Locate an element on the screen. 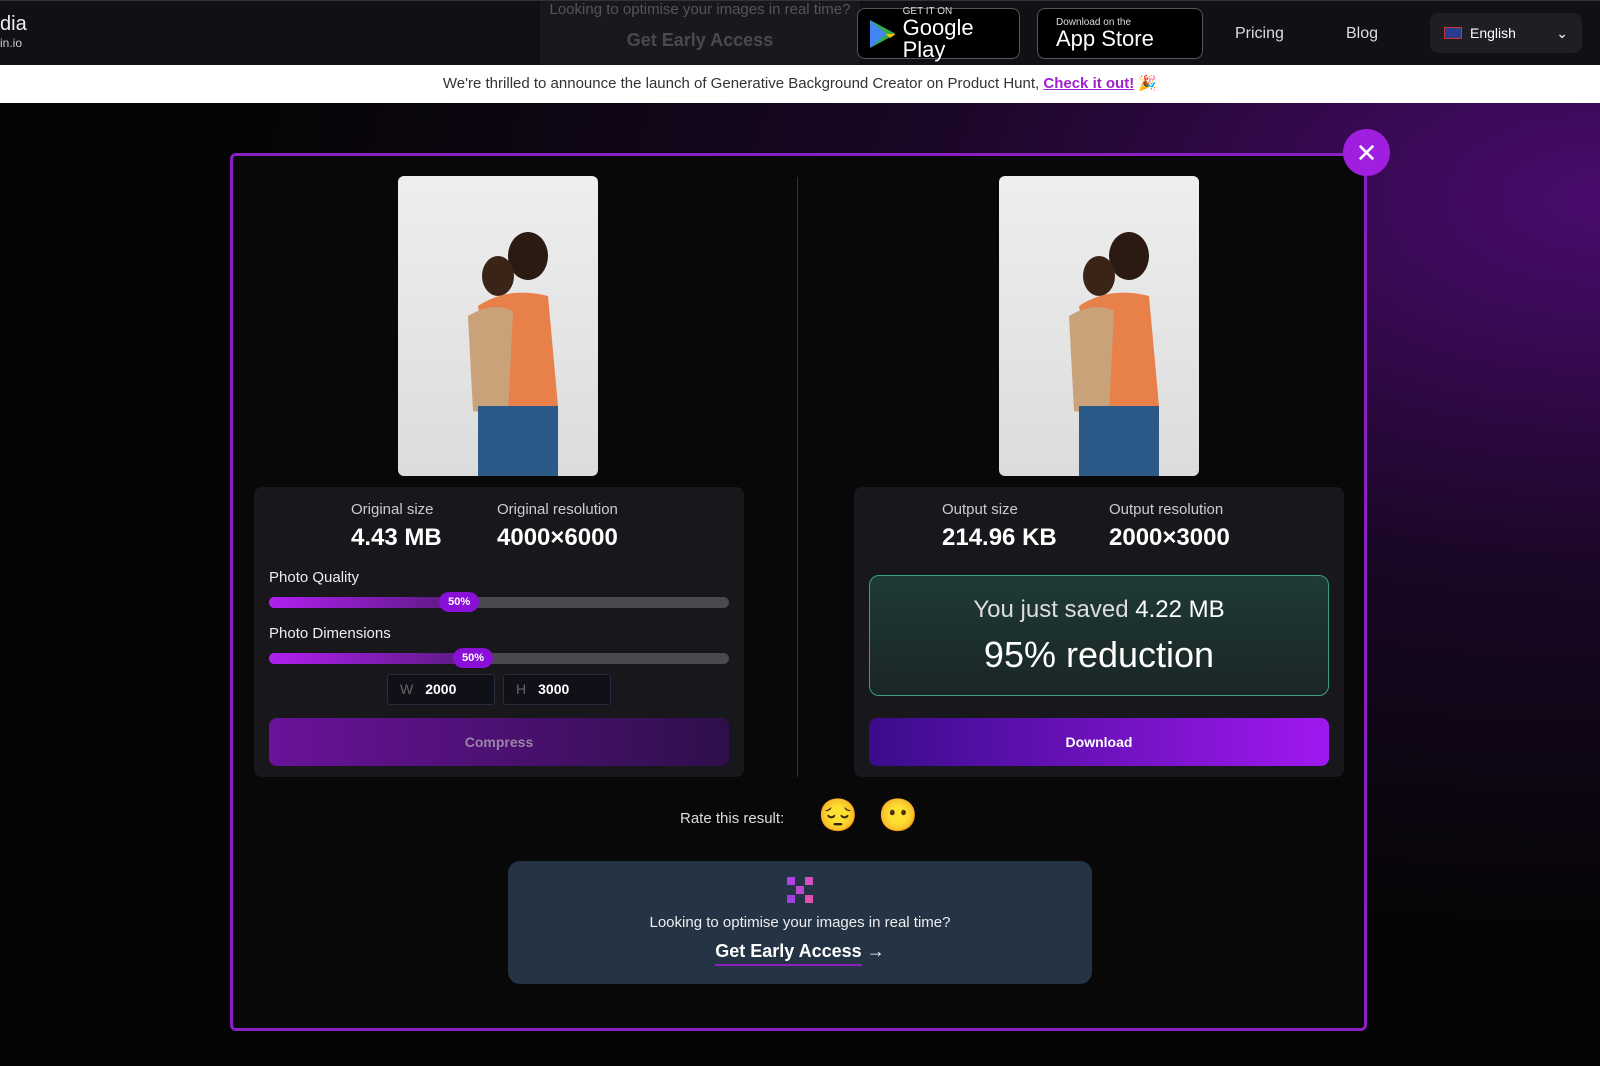  original-resolution: 4000×6000 is located at coordinates (557, 537).